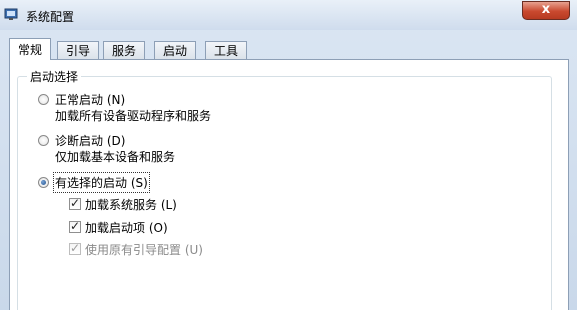 The height and width of the screenshot is (310, 577). Describe the element at coordinates (90, 140) in the screenshot. I see `diagnostic-startup-label: 诊断启动 (D)` at that location.